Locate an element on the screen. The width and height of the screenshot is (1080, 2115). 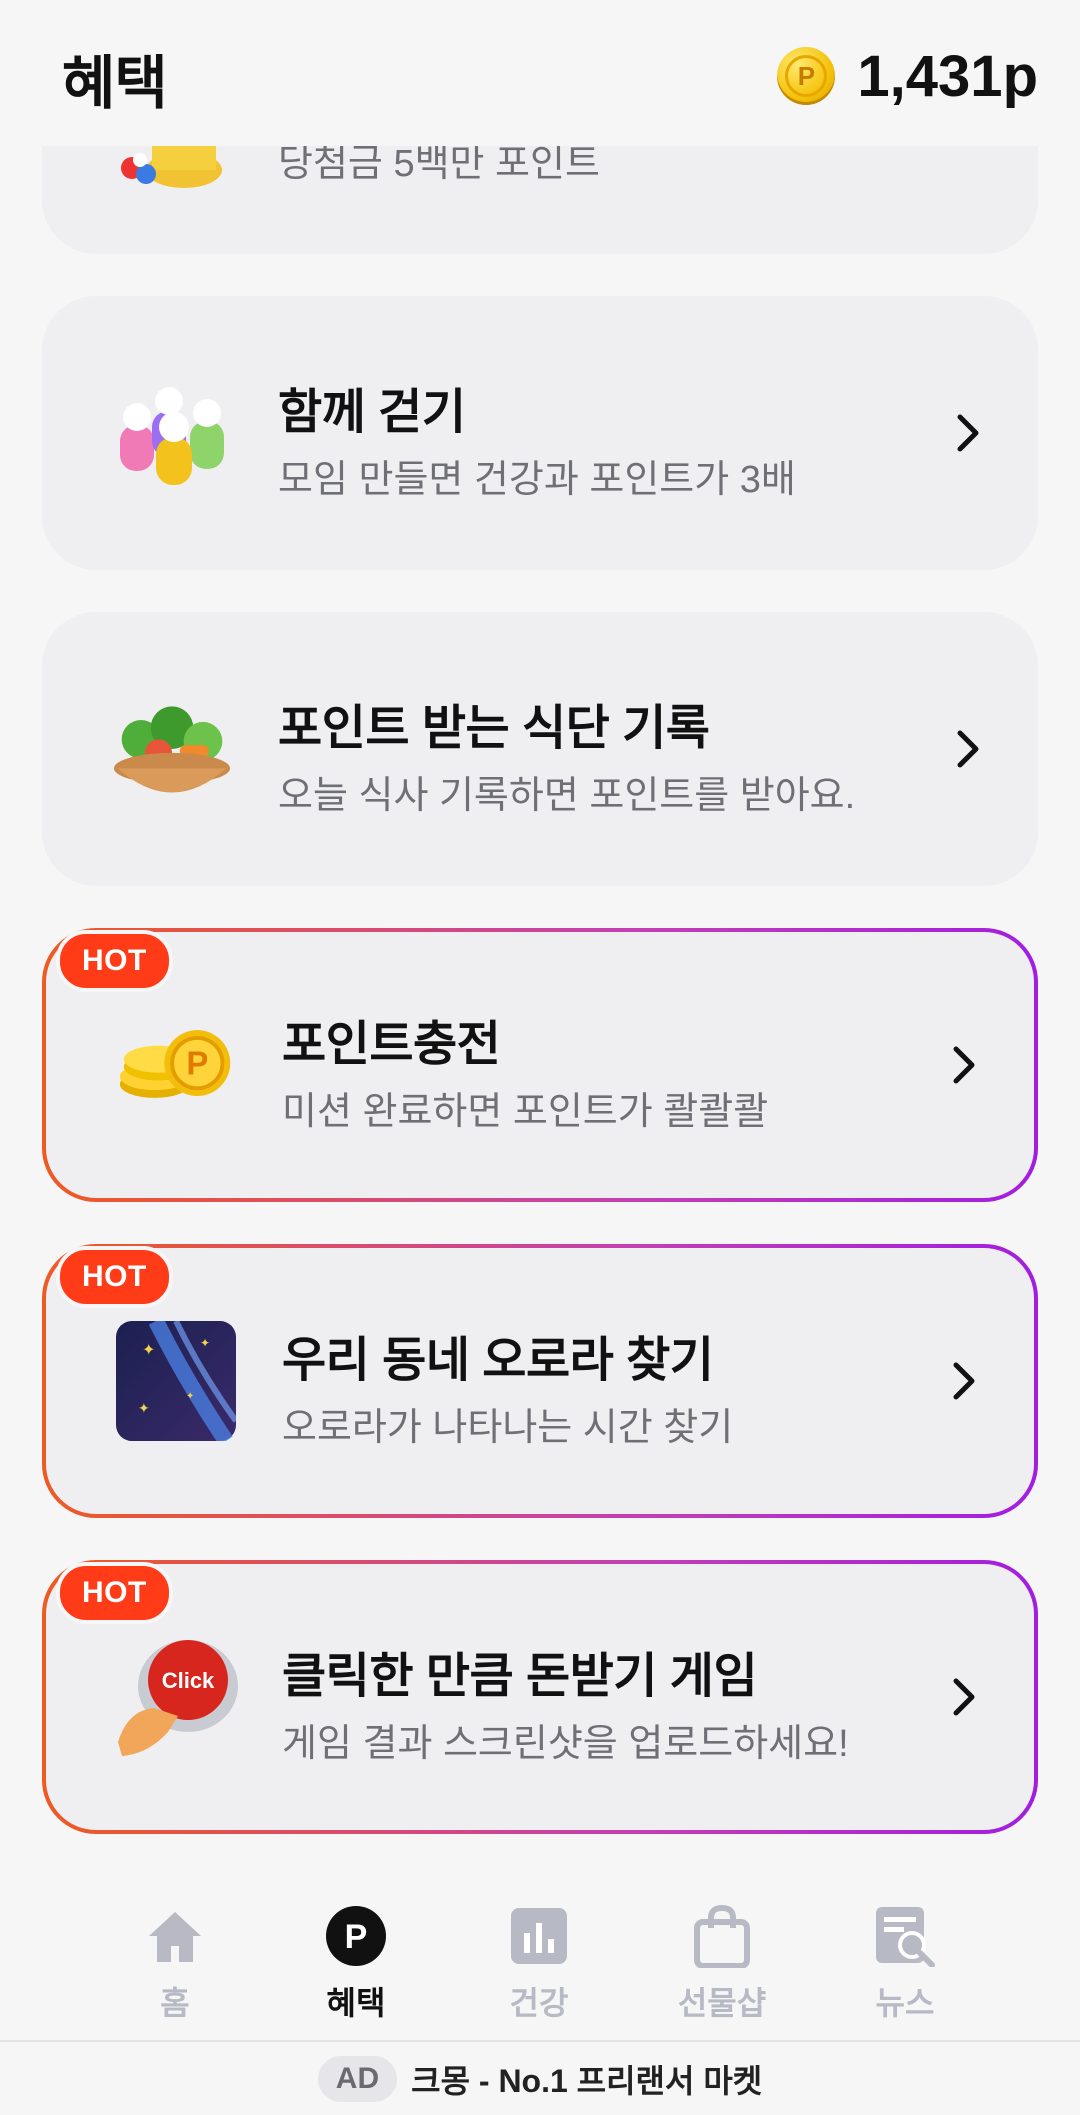
nav-label: 혜택 is located at coordinates (356, 2003).